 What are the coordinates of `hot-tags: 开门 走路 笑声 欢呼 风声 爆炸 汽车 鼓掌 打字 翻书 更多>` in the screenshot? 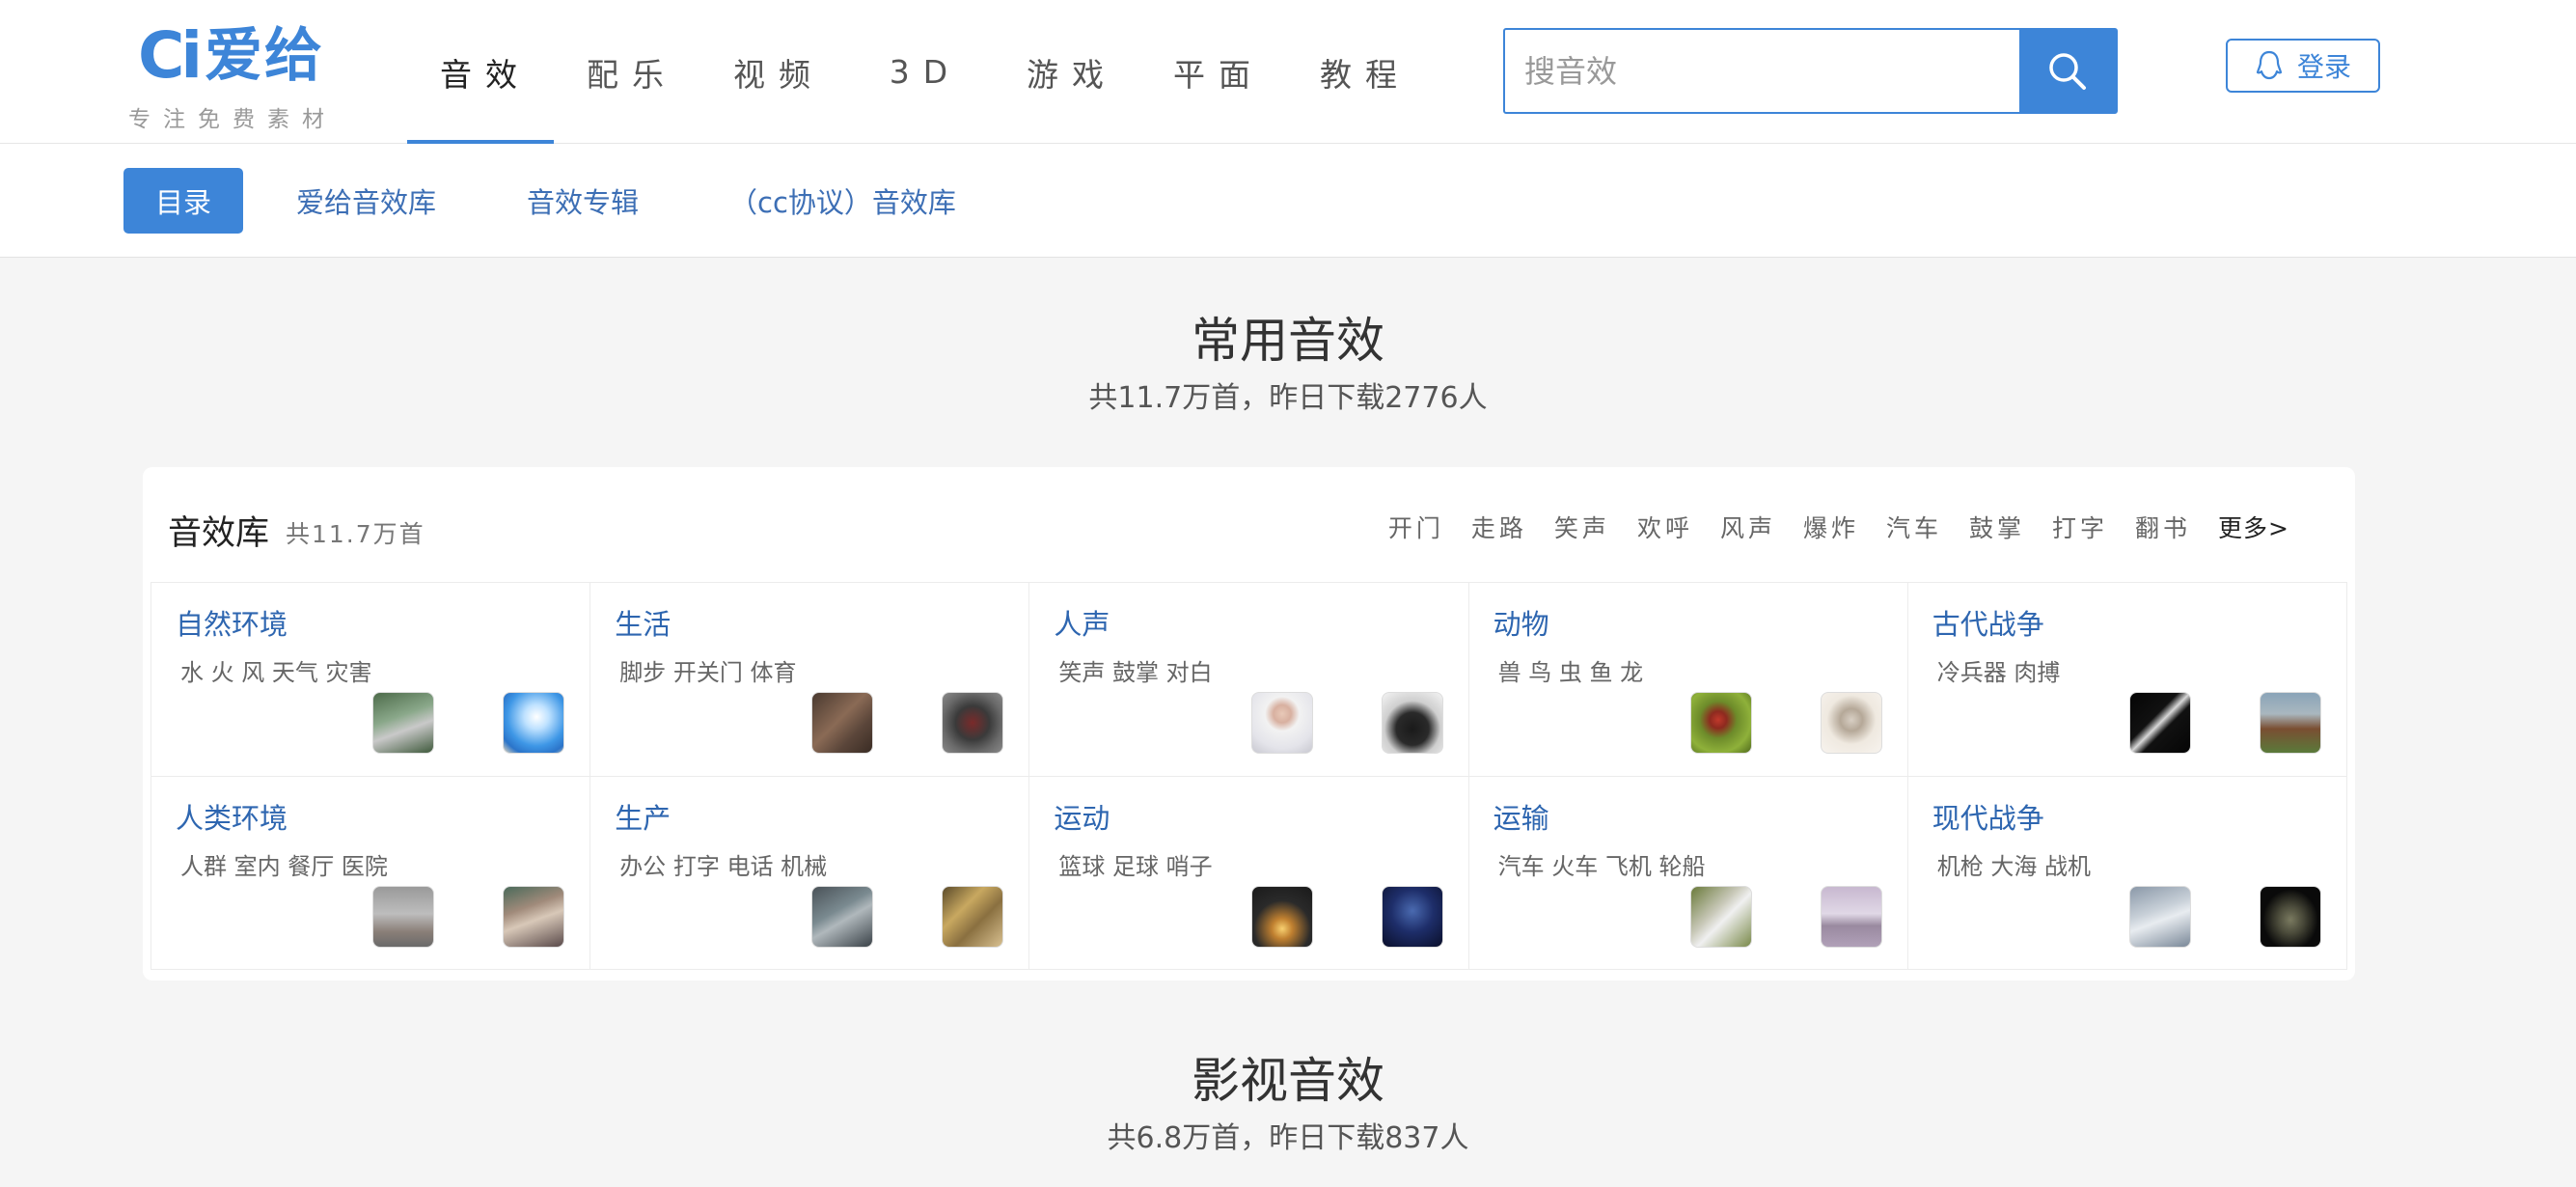 It's located at (1825, 527).